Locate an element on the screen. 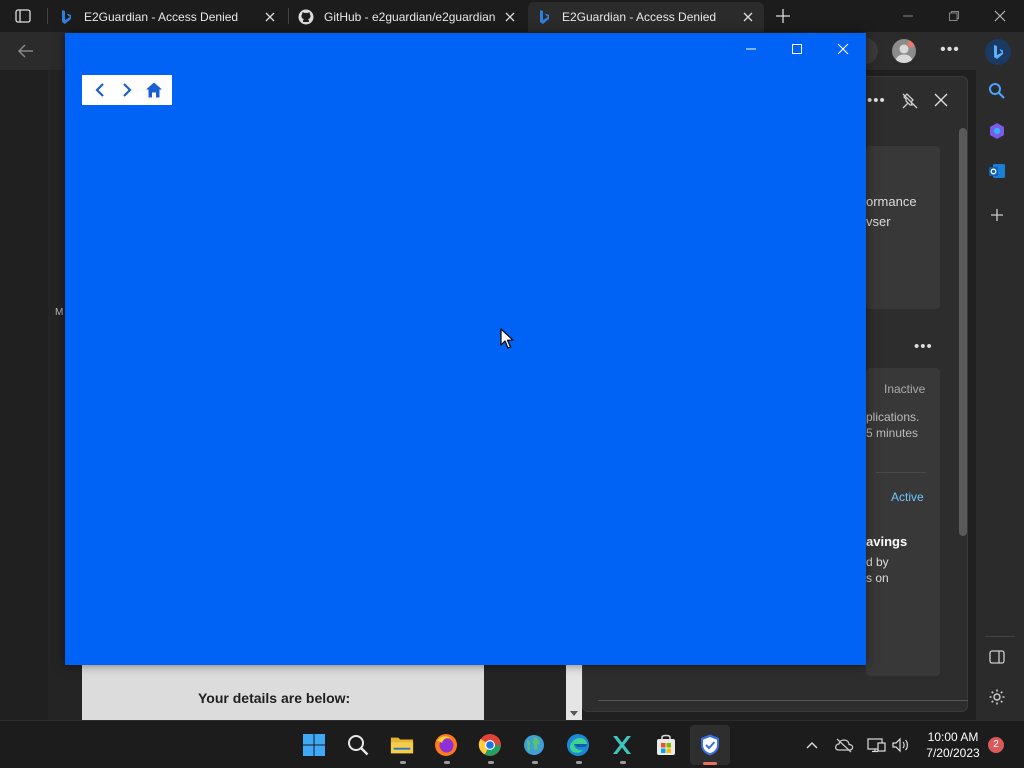 This screenshot has width=1024, height=768. unpin-icon is located at coordinates (910, 101).